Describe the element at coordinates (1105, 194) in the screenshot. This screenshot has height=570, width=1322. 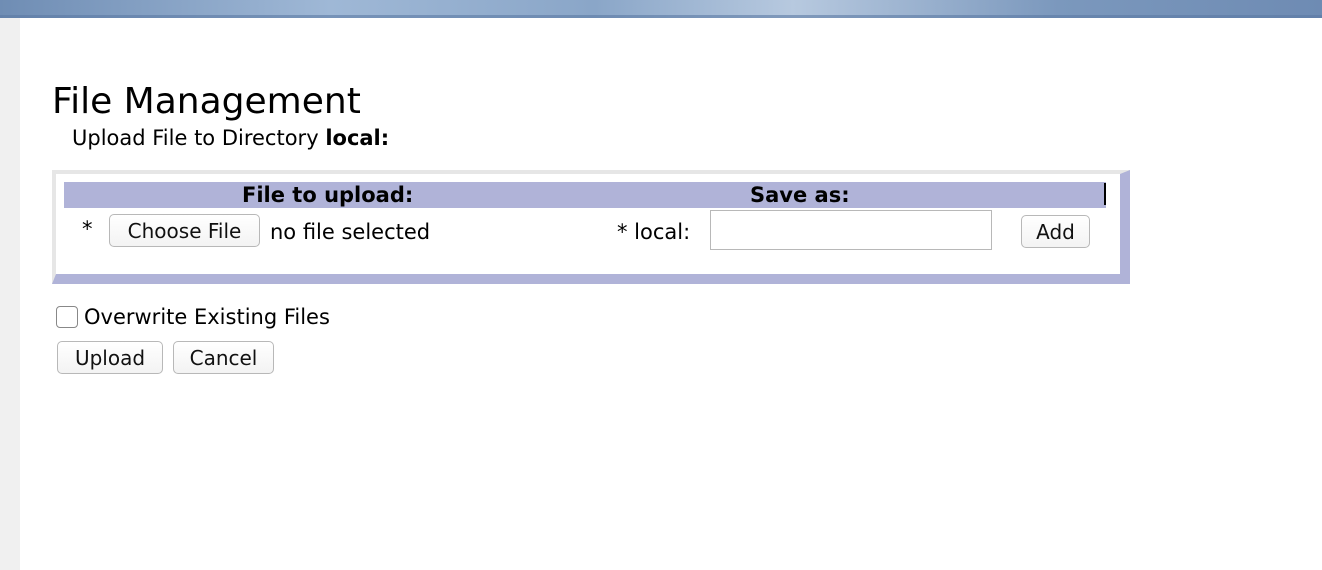
I see `text-caret` at that location.